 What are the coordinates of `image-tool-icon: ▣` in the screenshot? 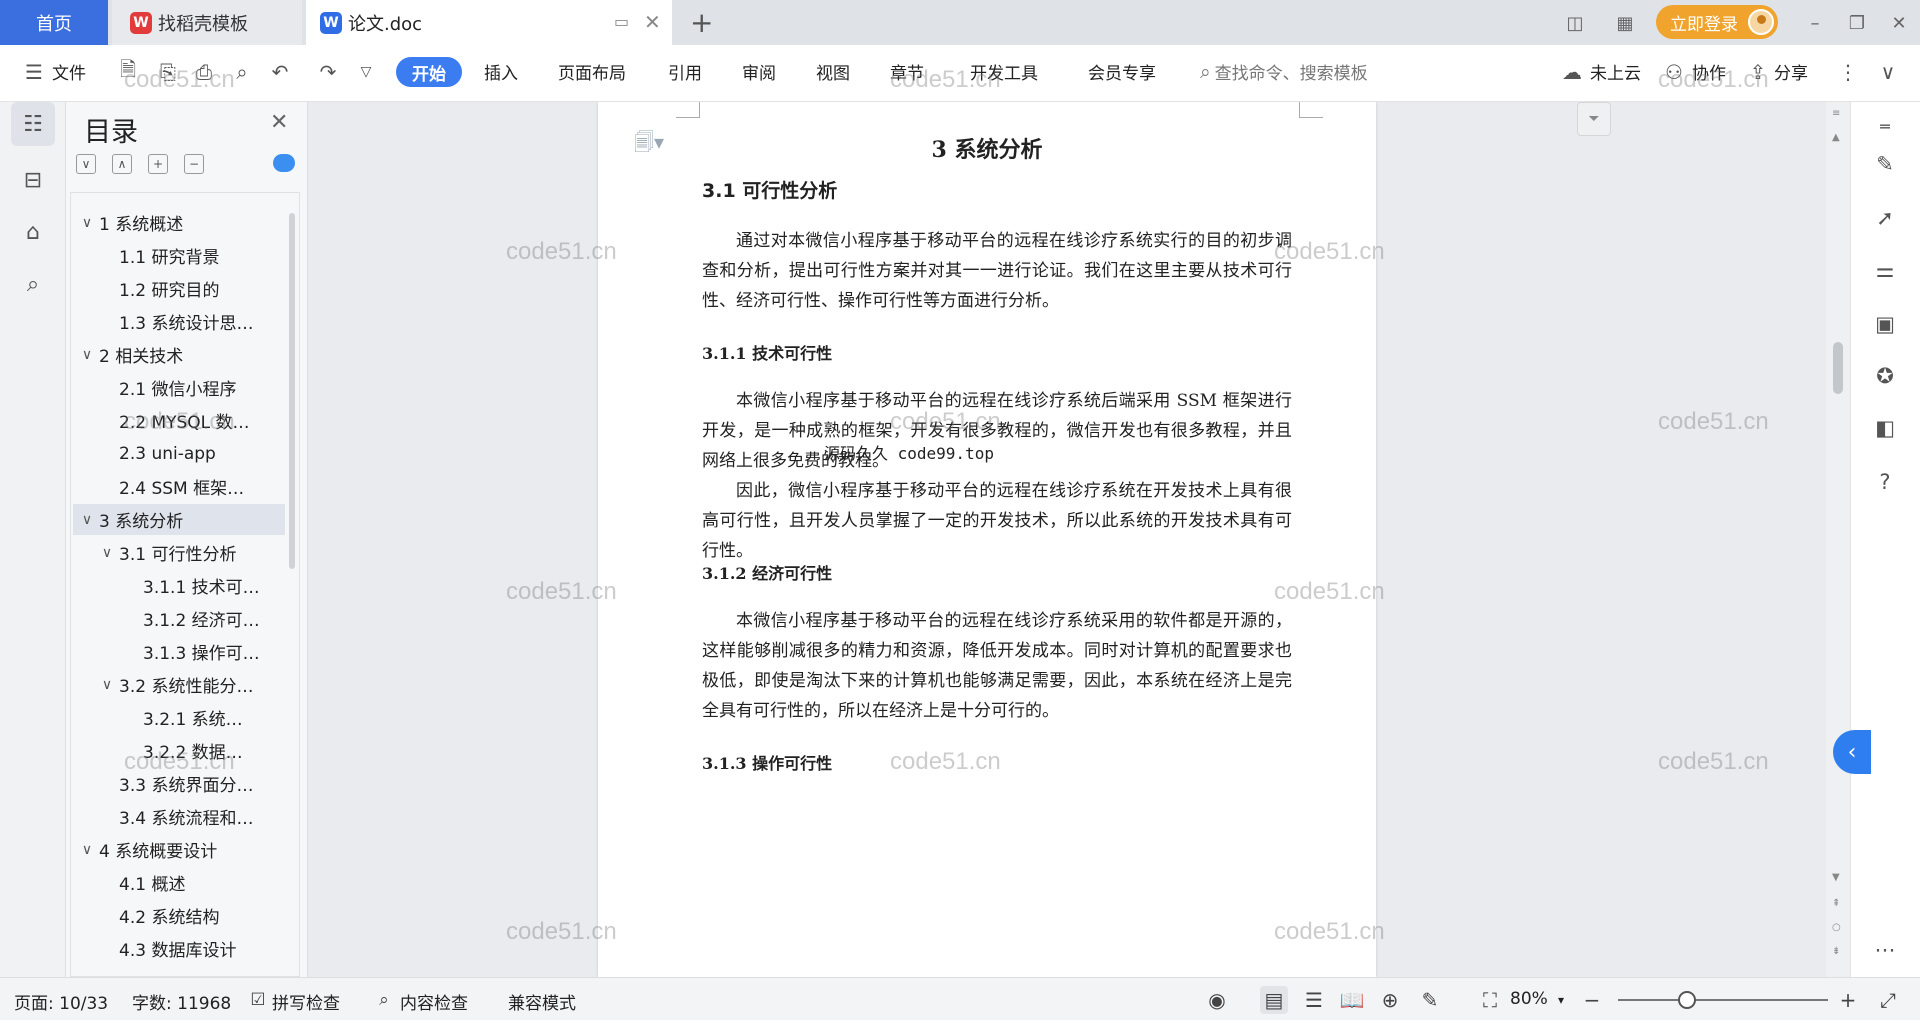 It's located at (1885, 324).